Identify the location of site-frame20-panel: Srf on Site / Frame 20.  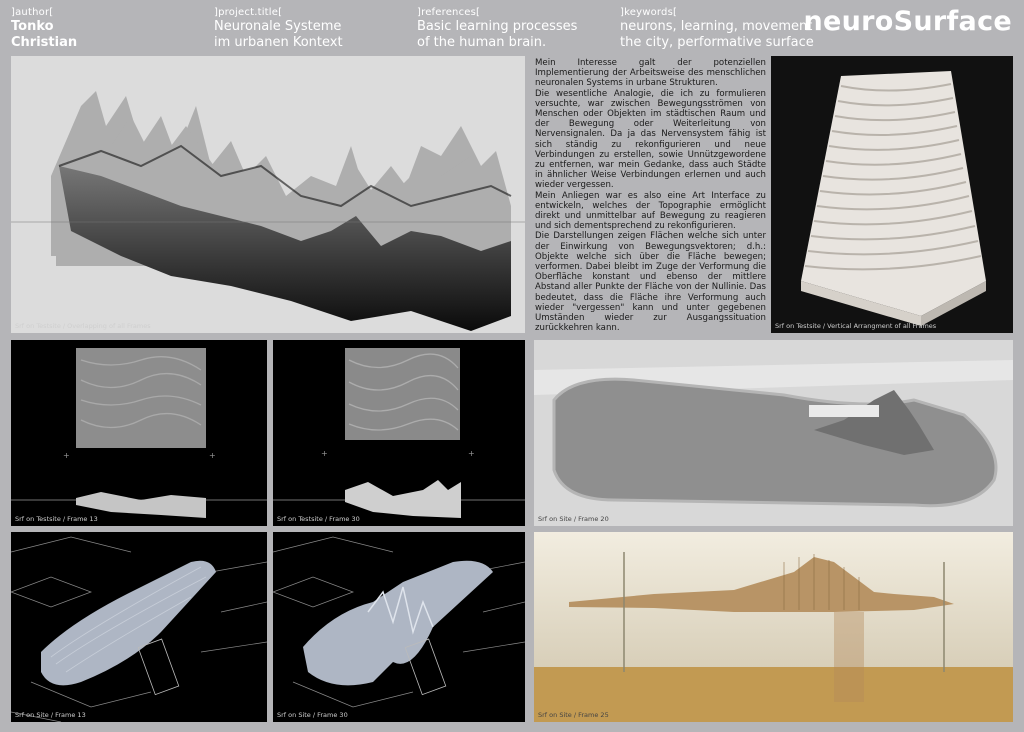
(773, 433).